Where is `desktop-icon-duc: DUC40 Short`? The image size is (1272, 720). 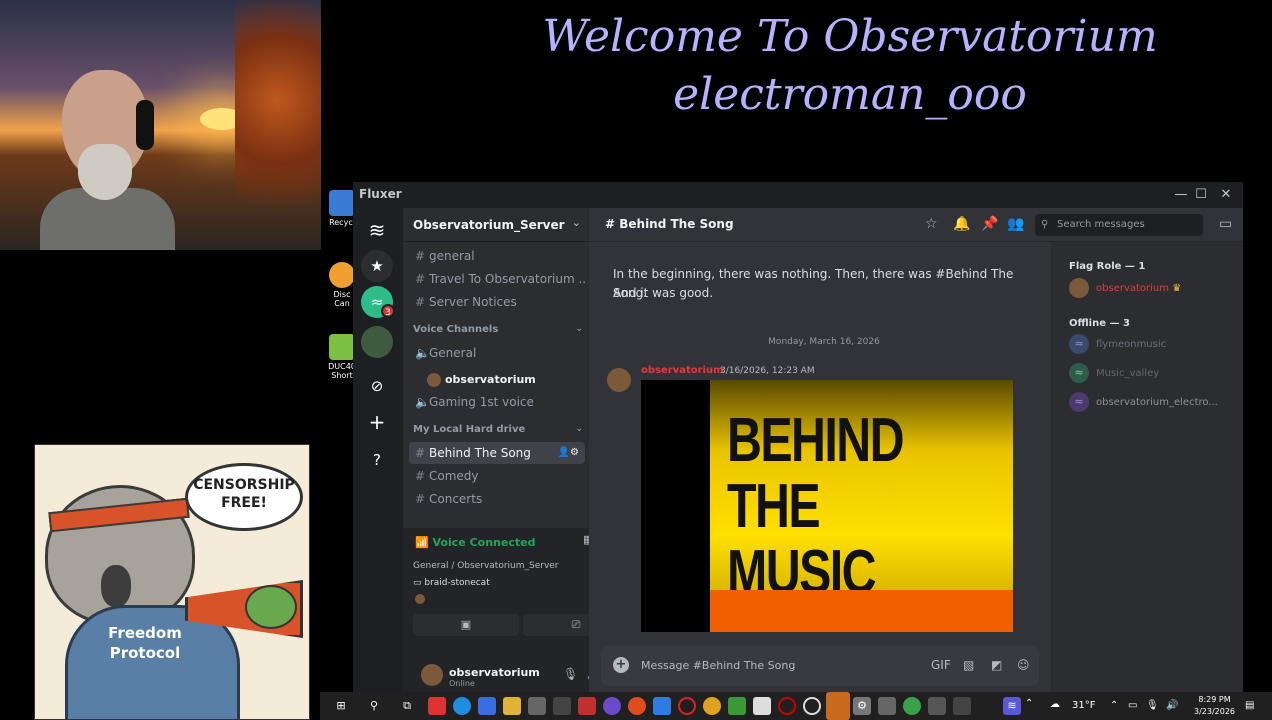
desktop-icon-duc: DUC40 Short is located at coordinates (342, 357).